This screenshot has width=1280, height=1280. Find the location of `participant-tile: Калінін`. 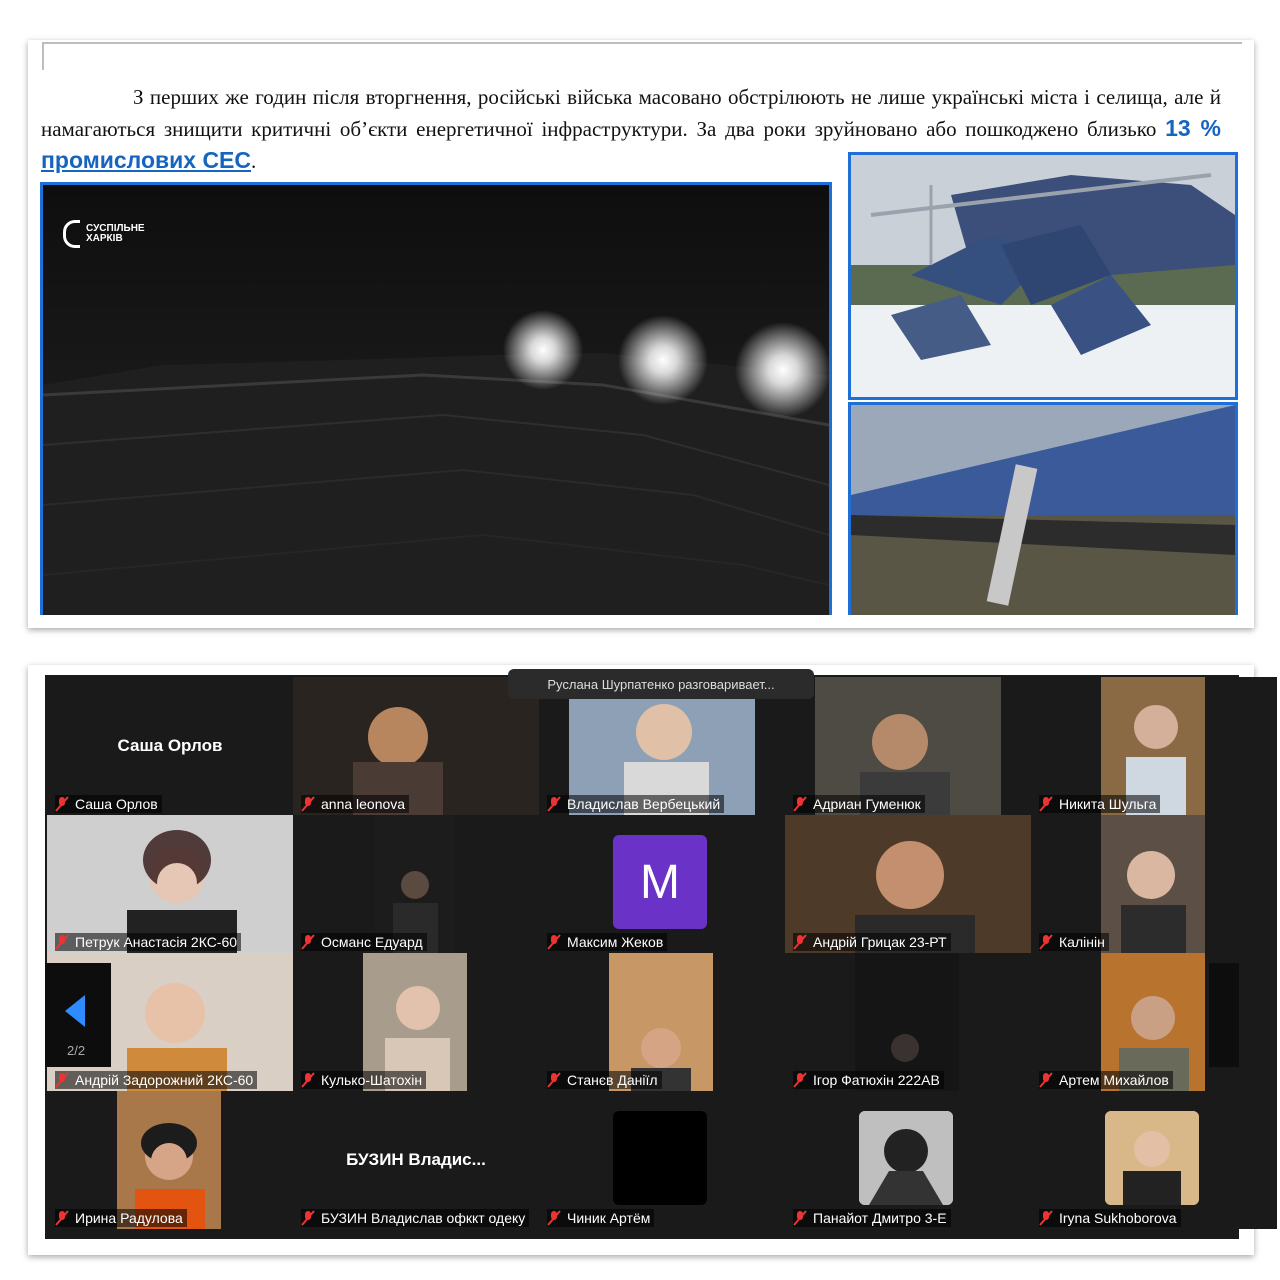

participant-tile: Калінін is located at coordinates (1154, 884).